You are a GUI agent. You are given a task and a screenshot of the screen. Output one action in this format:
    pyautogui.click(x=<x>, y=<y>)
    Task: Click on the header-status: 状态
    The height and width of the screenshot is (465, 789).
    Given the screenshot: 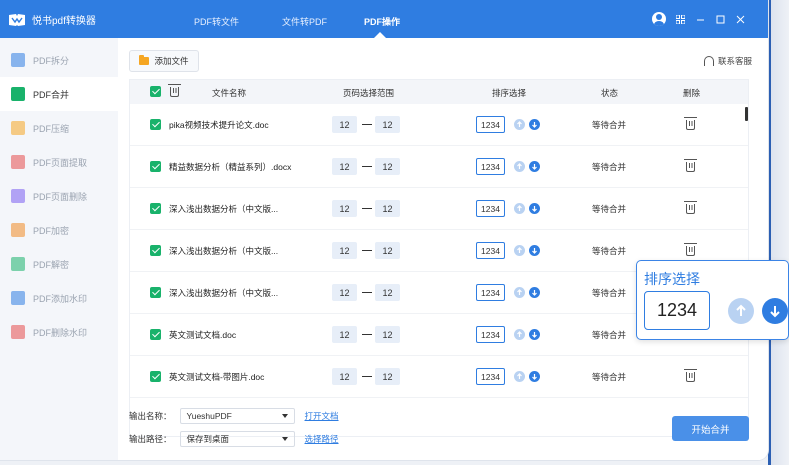 What is the action you would take?
    pyautogui.click(x=610, y=93)
    